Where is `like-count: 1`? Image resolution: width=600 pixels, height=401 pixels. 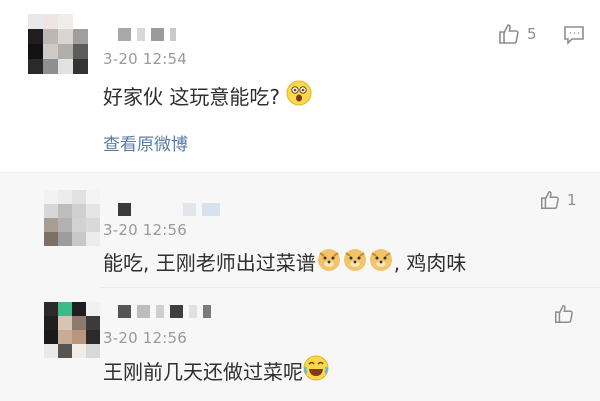
like-count: 1 is located at coordinates (572, 200).